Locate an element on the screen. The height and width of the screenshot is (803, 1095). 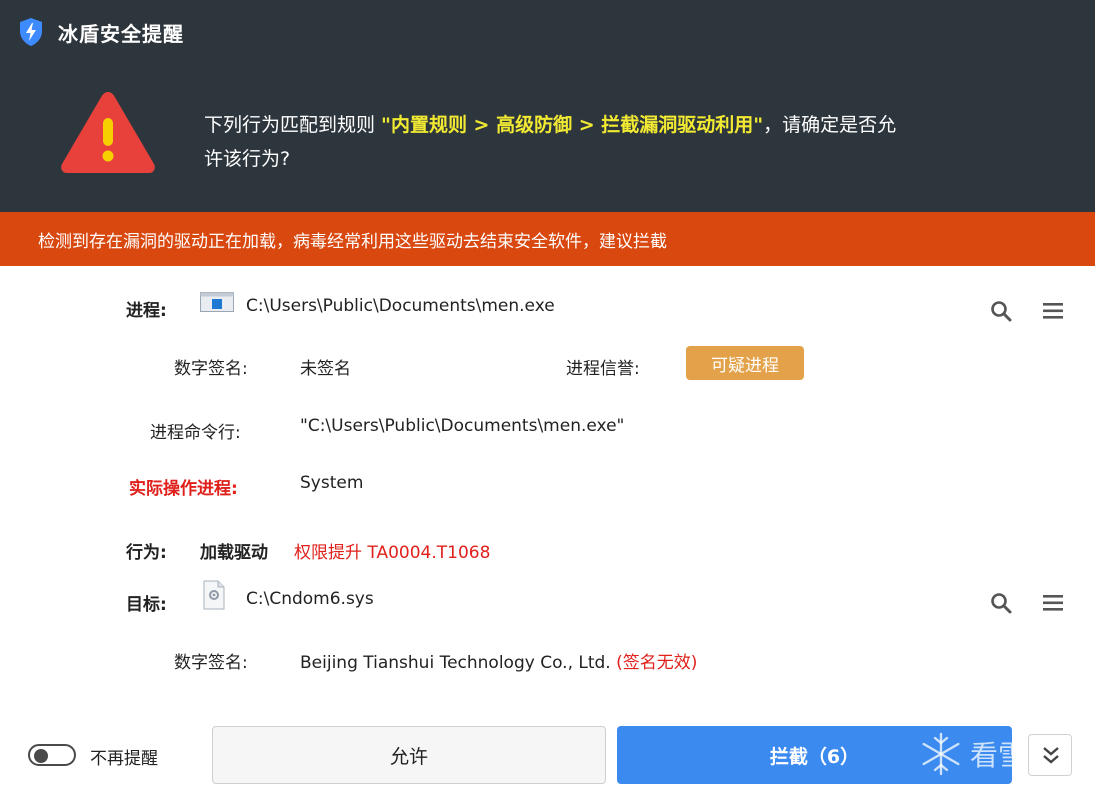
alert-suffix-line2: 许该行为? is located at coordinates (247, 159).